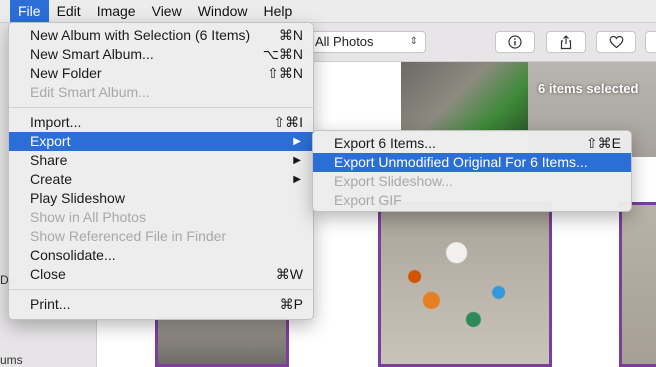  Describe the element at coordinates (161, 141) in the screenshot. I see `menu-item-export: Export ▶` at that location.